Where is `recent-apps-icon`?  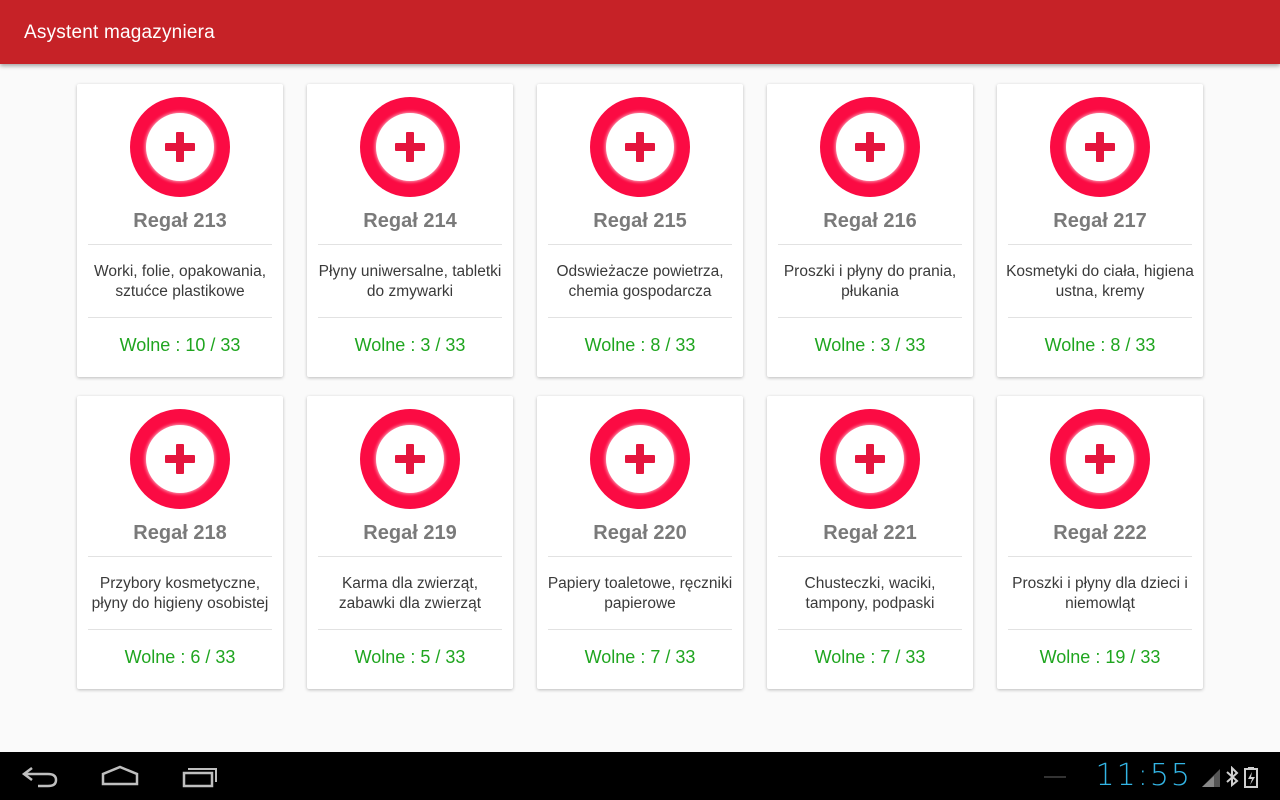 recent-apps-icon is located at coordinates (200, 776).